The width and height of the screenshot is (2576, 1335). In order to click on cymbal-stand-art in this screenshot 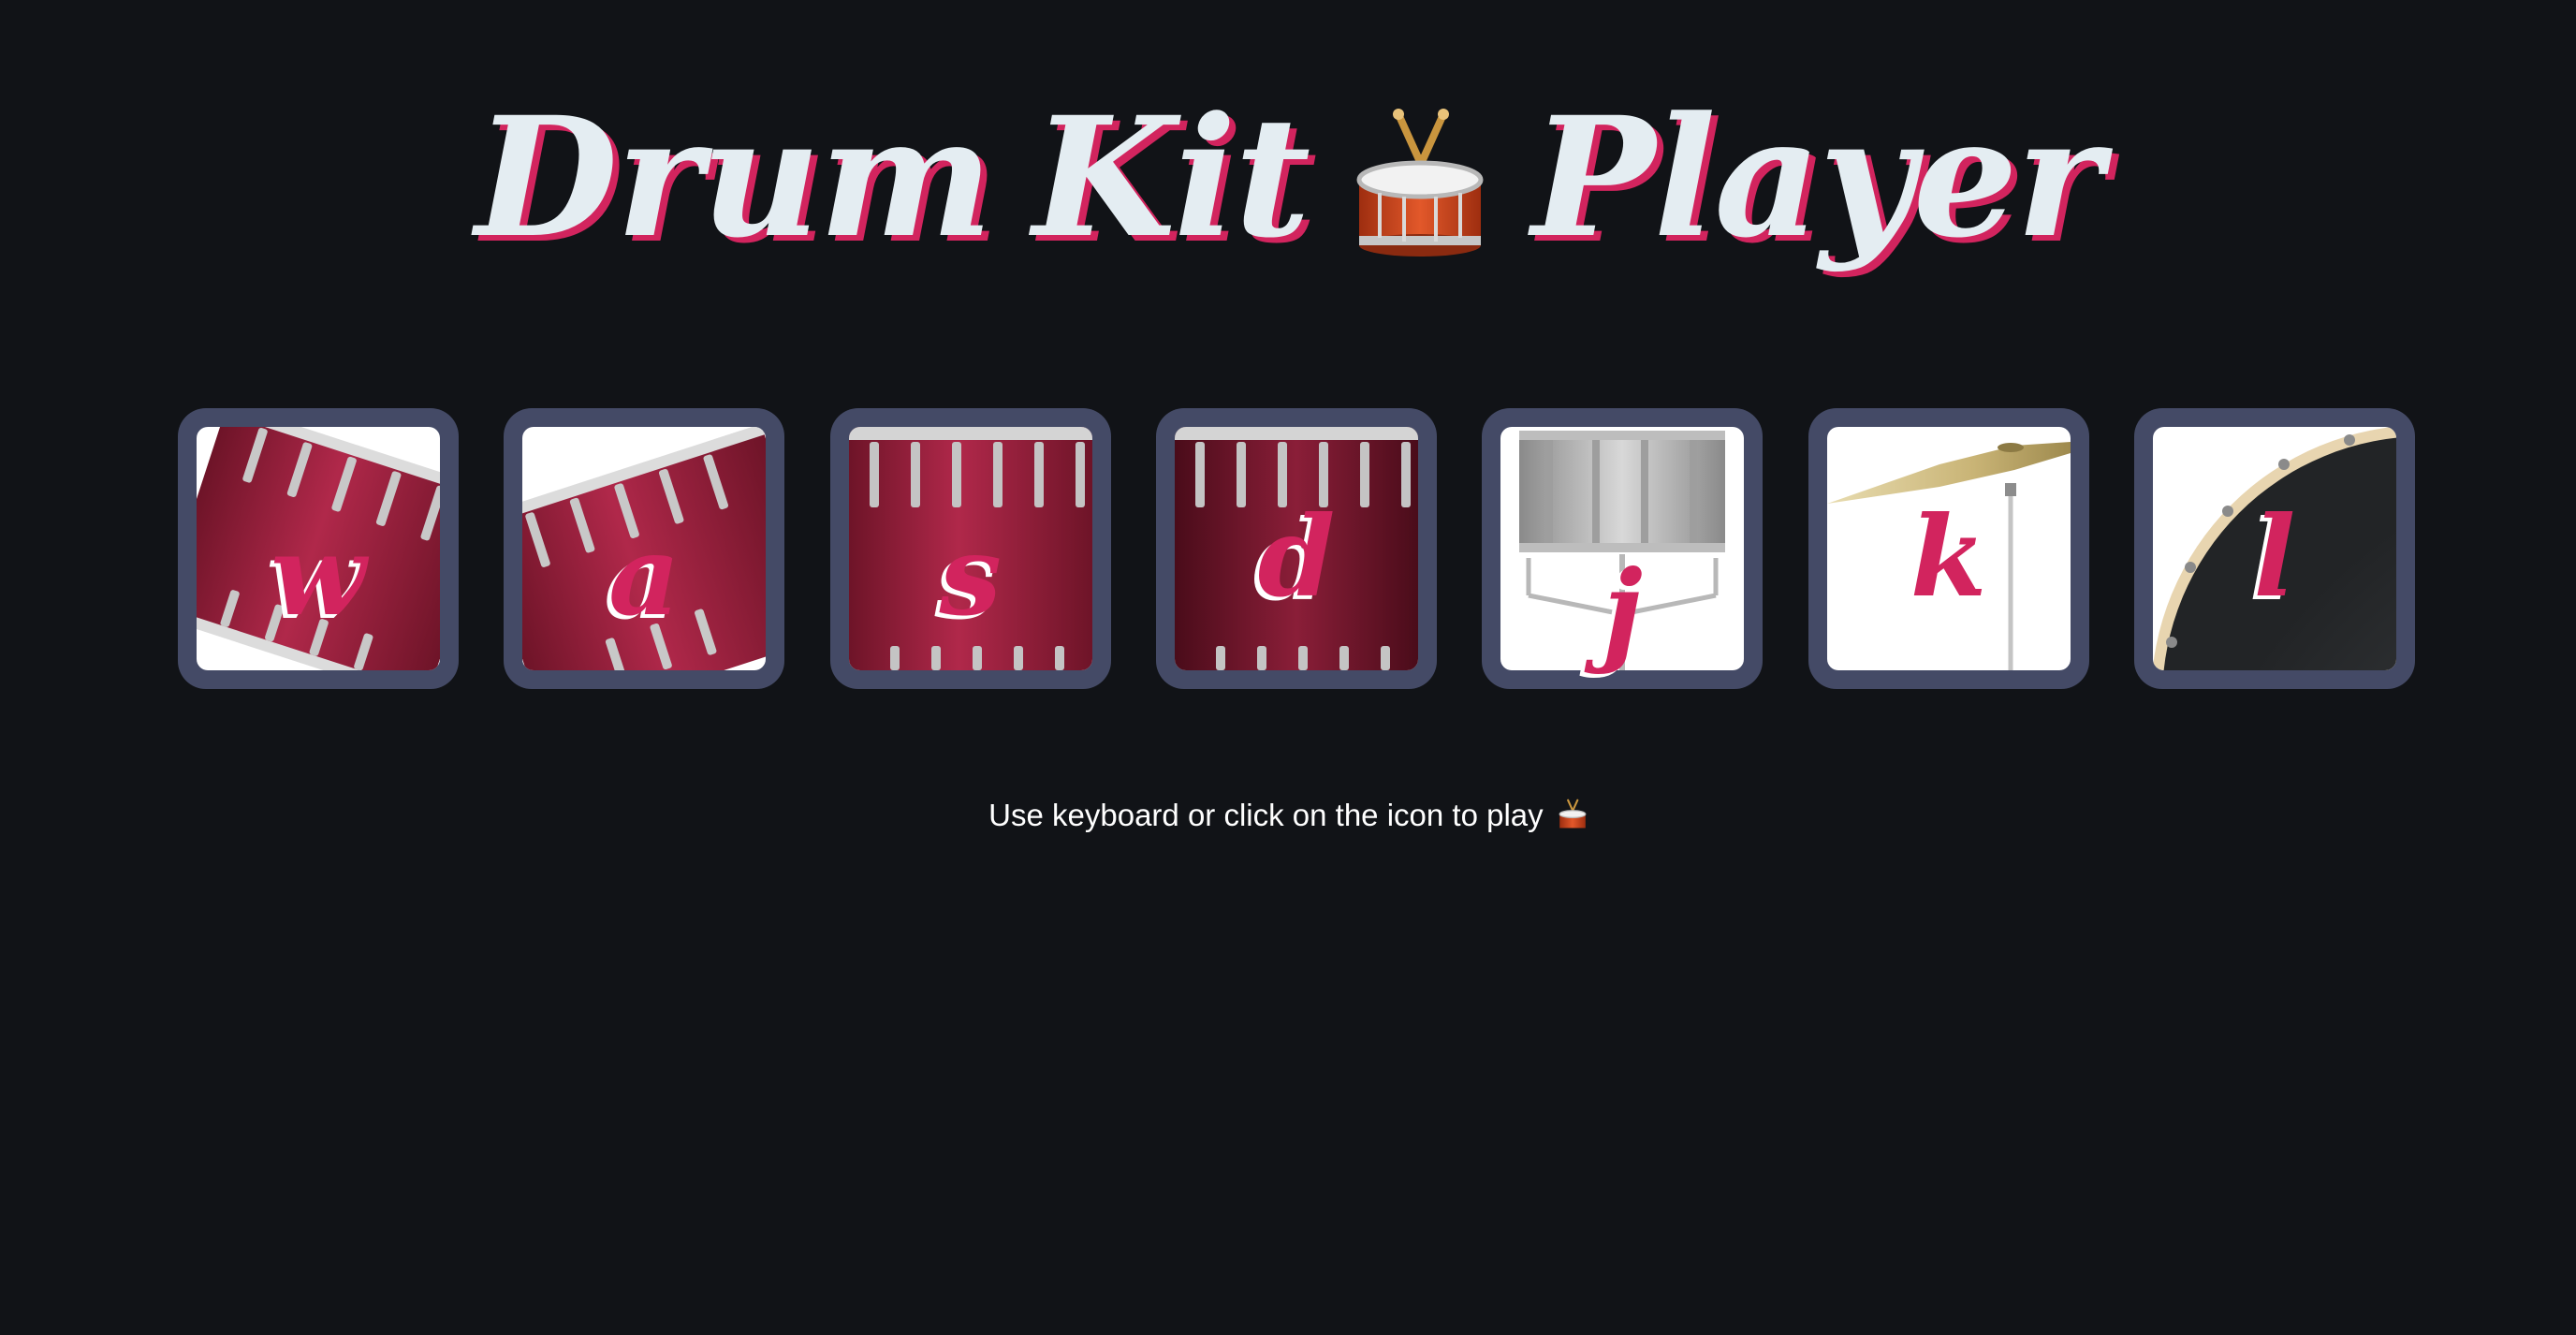, I will do `click(1949, 548)`.